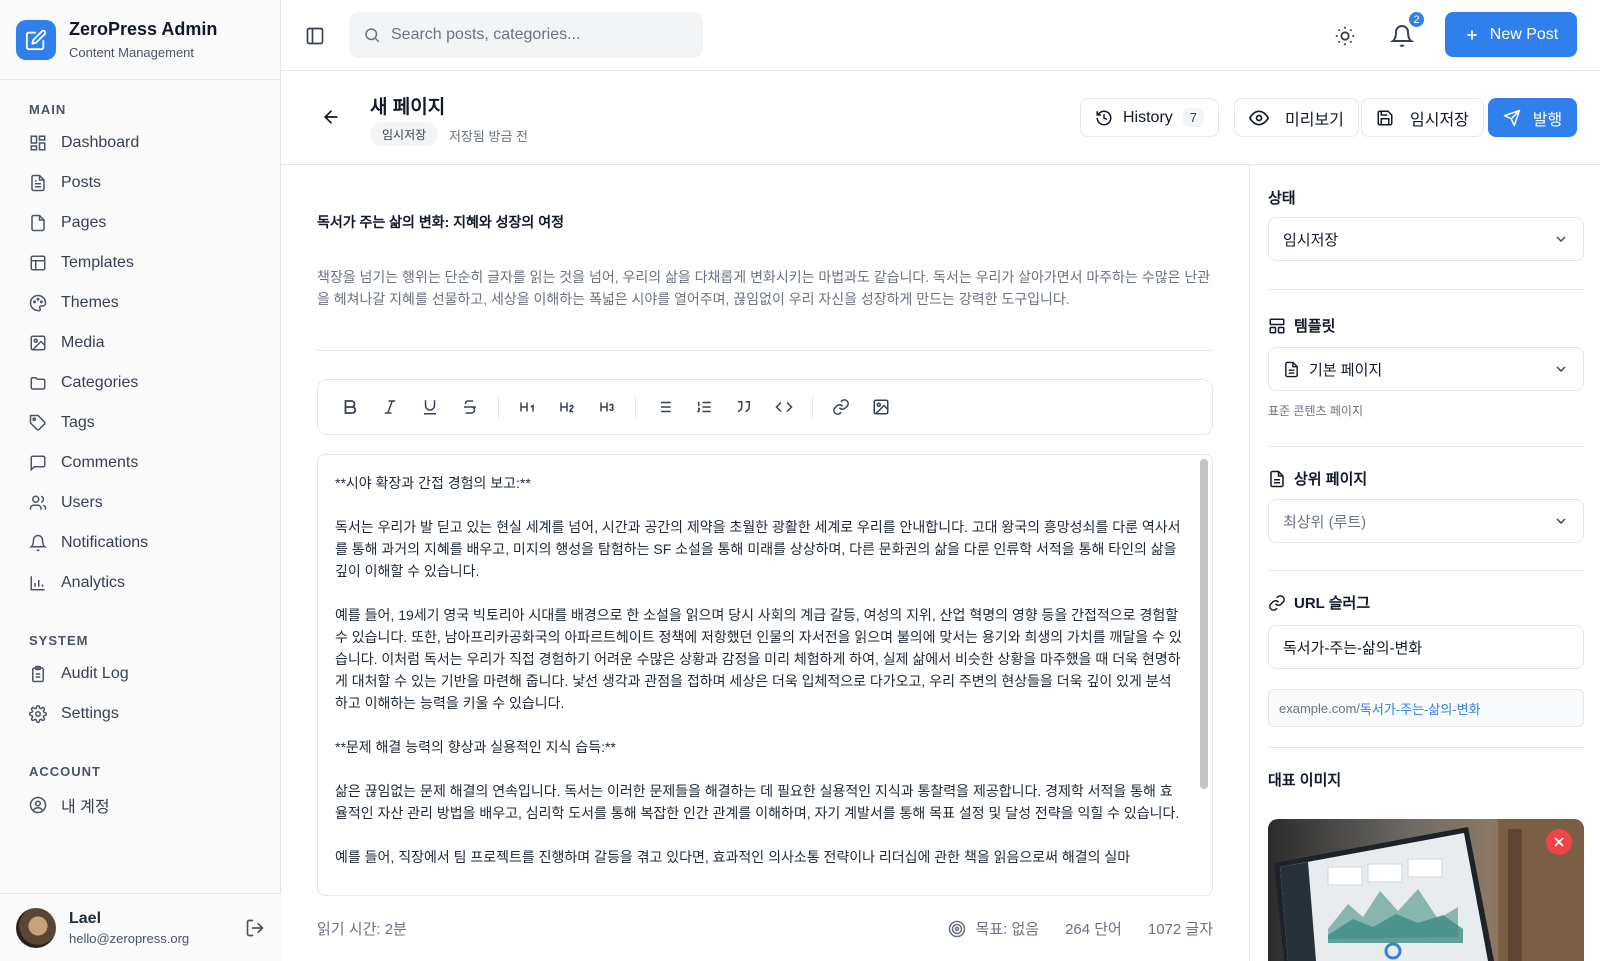  What do you see at coordinates (1319, 708) in the screenshot?
I see `url-prefix: example.com/` at bounding box center [1319, 708].